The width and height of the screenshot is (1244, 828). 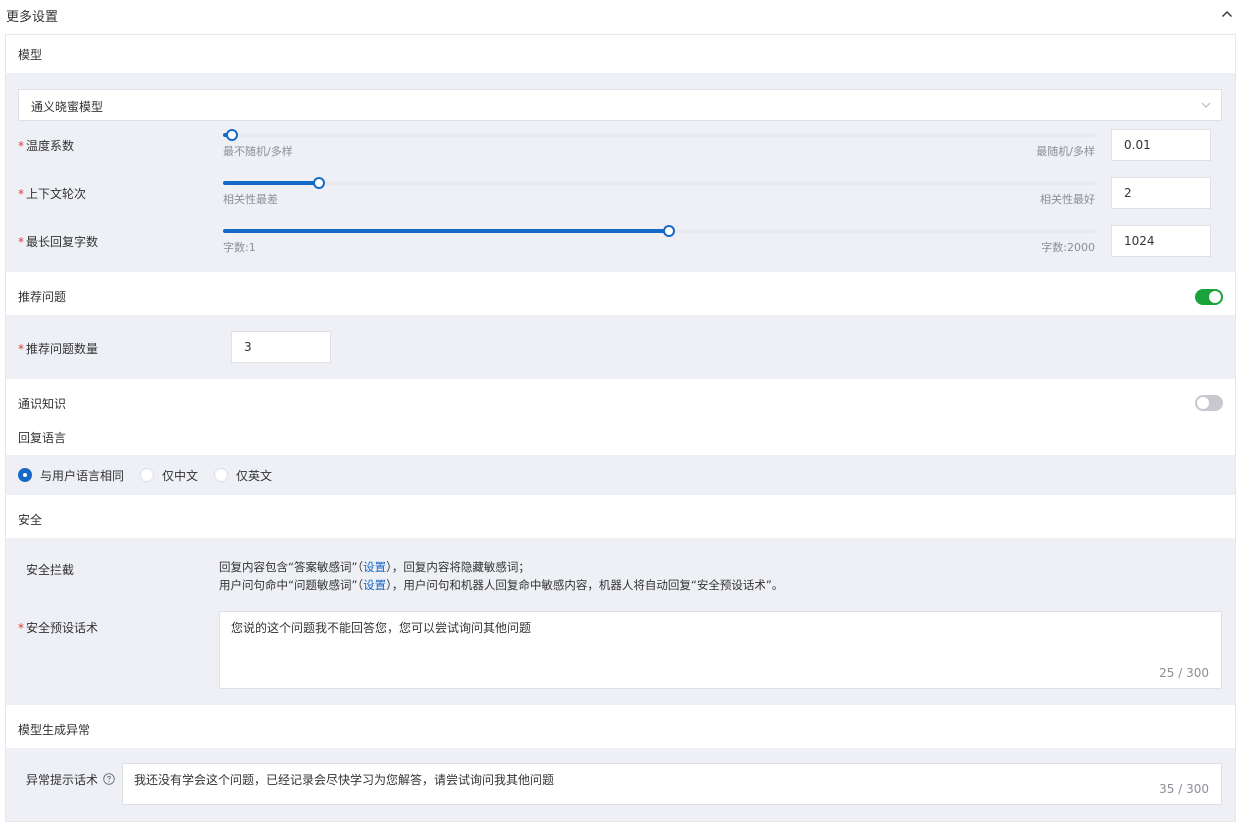 What do you see at coordinates (58, 242) in the screenshot?
I see `max-reply-length-label: * 最长回复字数` at bounding box center [58, 242].